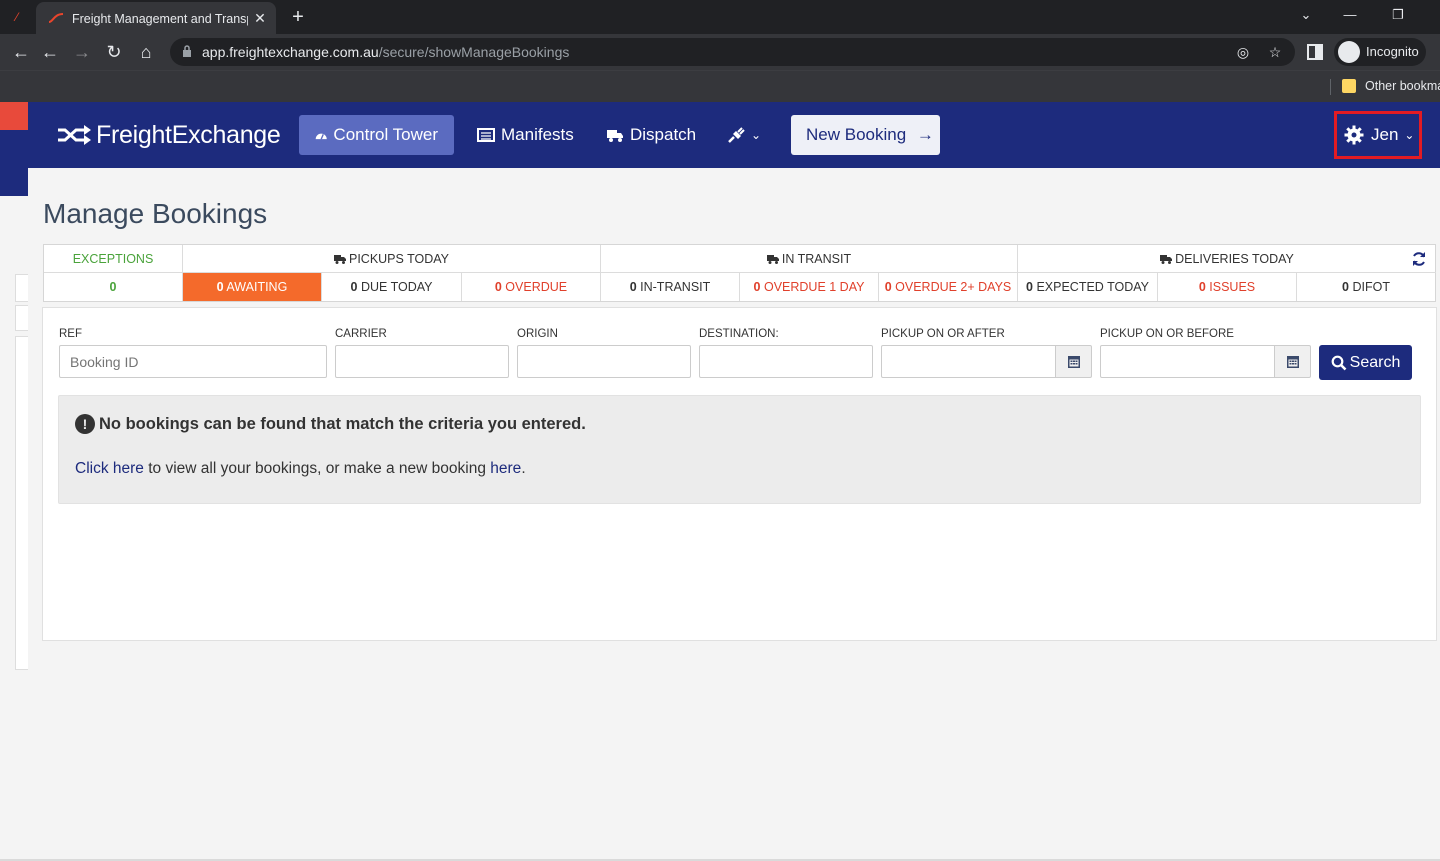 Image resolution: width=1440 pixels, height=861 pixels. What do you see at coordinates (865, 135) in the screenshot?
I see `new-booking-button: New Booking →` at bounding box center [865, 135].